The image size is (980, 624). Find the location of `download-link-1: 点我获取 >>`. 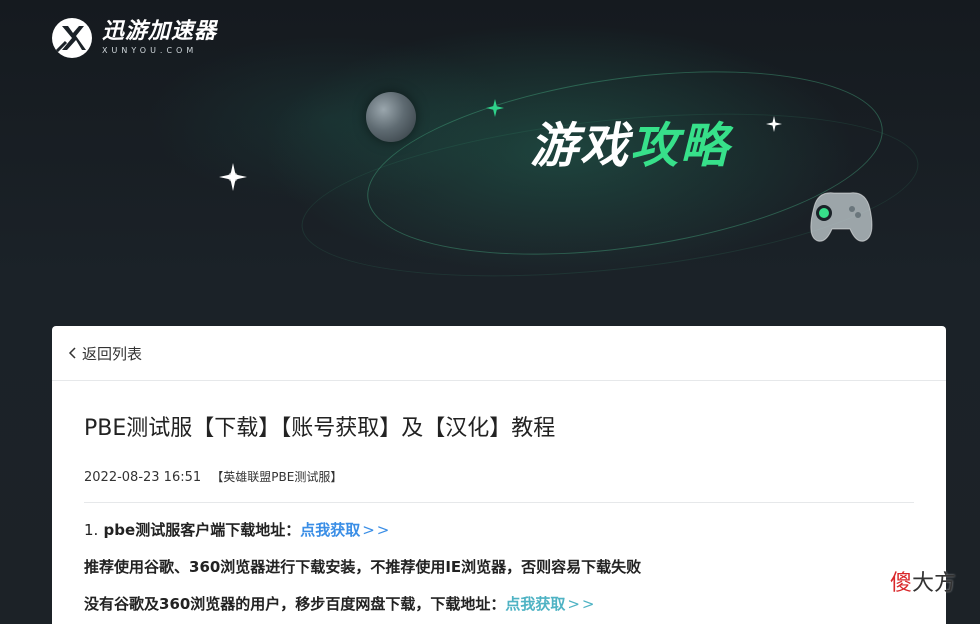

download-link-1: 点我获取 >> is located at coordinates (345, 530).